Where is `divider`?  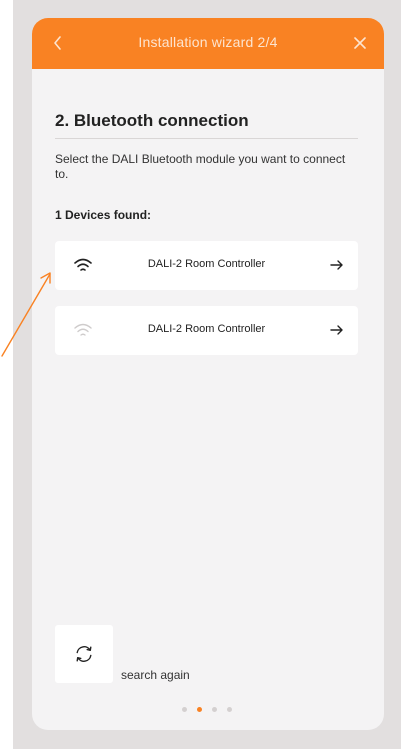 divider is located at coordinates (206, 138).